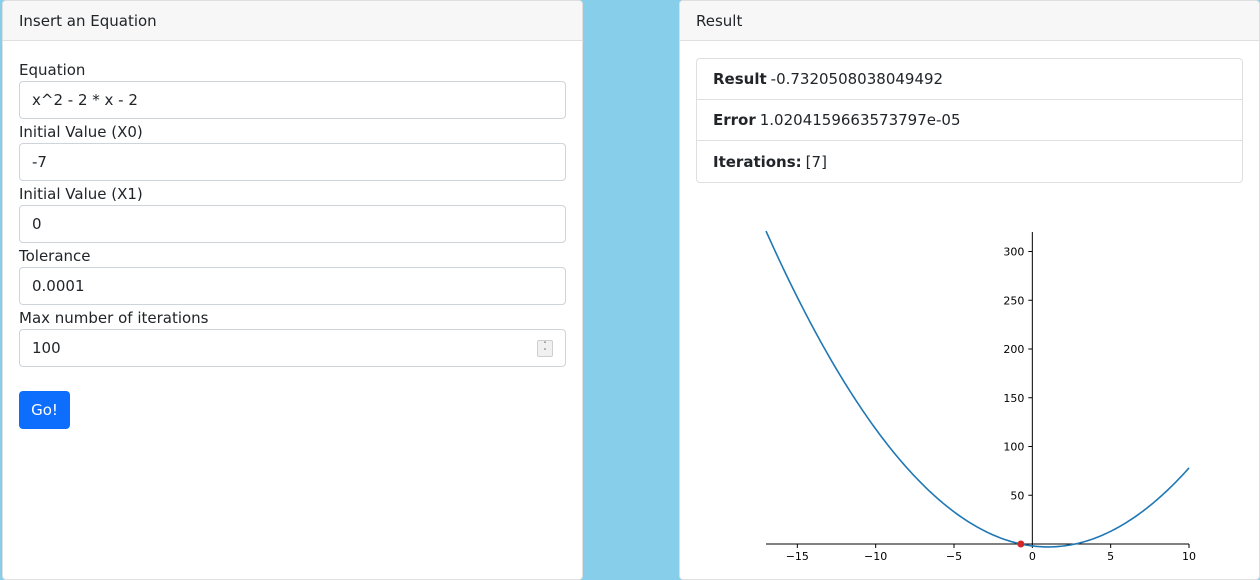 This screenshot has height=580, width=1260. Describe the element at coordinates (292, 100) in the screenshot. I see `equation-input: x^2 - 2 * x - 2` at that location.